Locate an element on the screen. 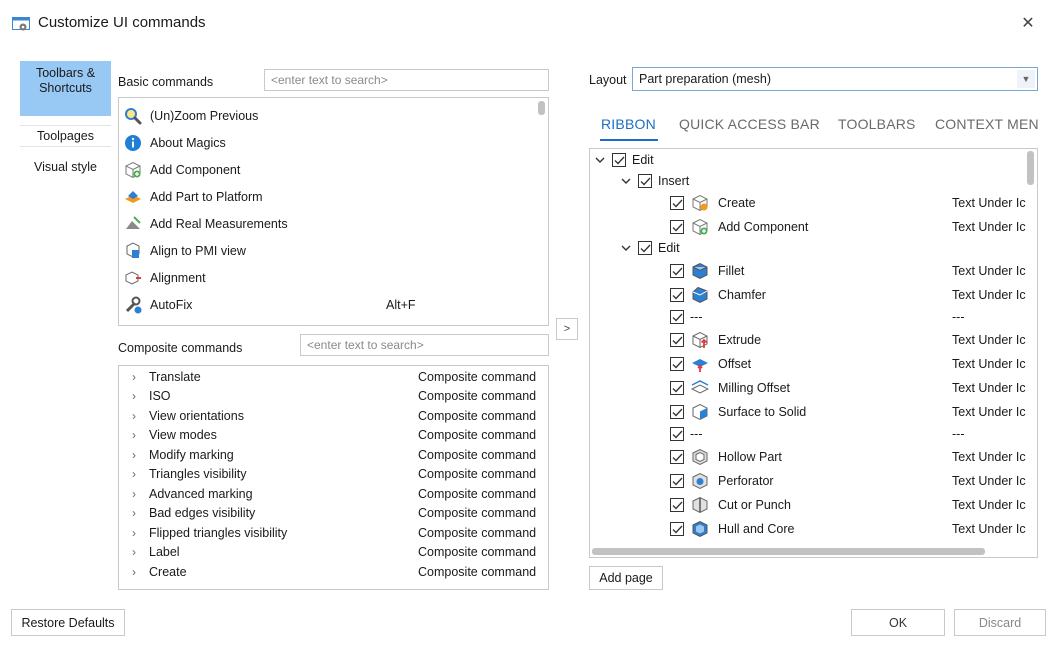 This screenshot has height=646, width=1048. tree-row: Add Component Text Under Ic is located at coordinates (850, 227).